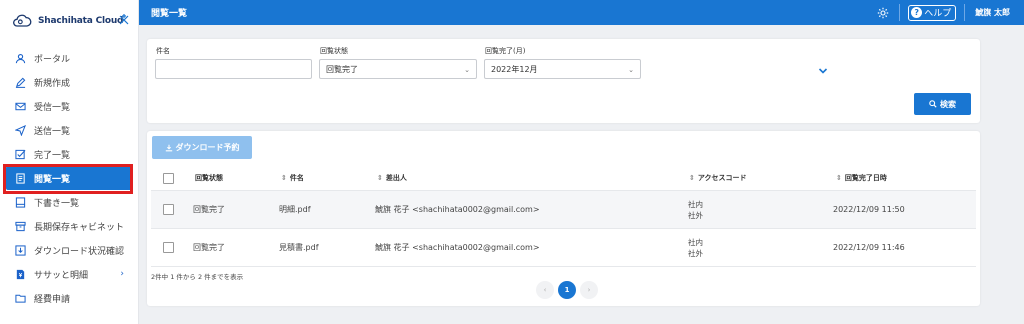  Describe the element at coordinates (299, 247) in the screenshot. I see `row-subject: 見積書.pdf` at that location.